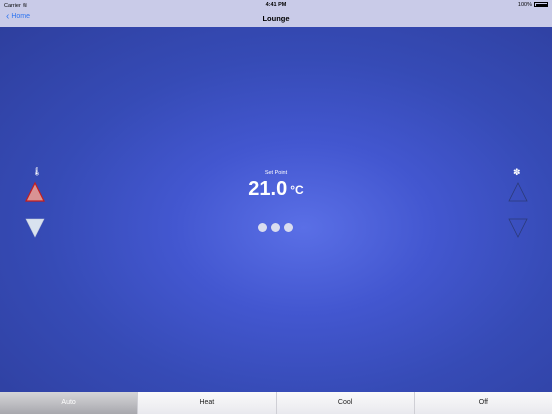  I want to click on status-time: 4:41 PM, so click(276, 4).